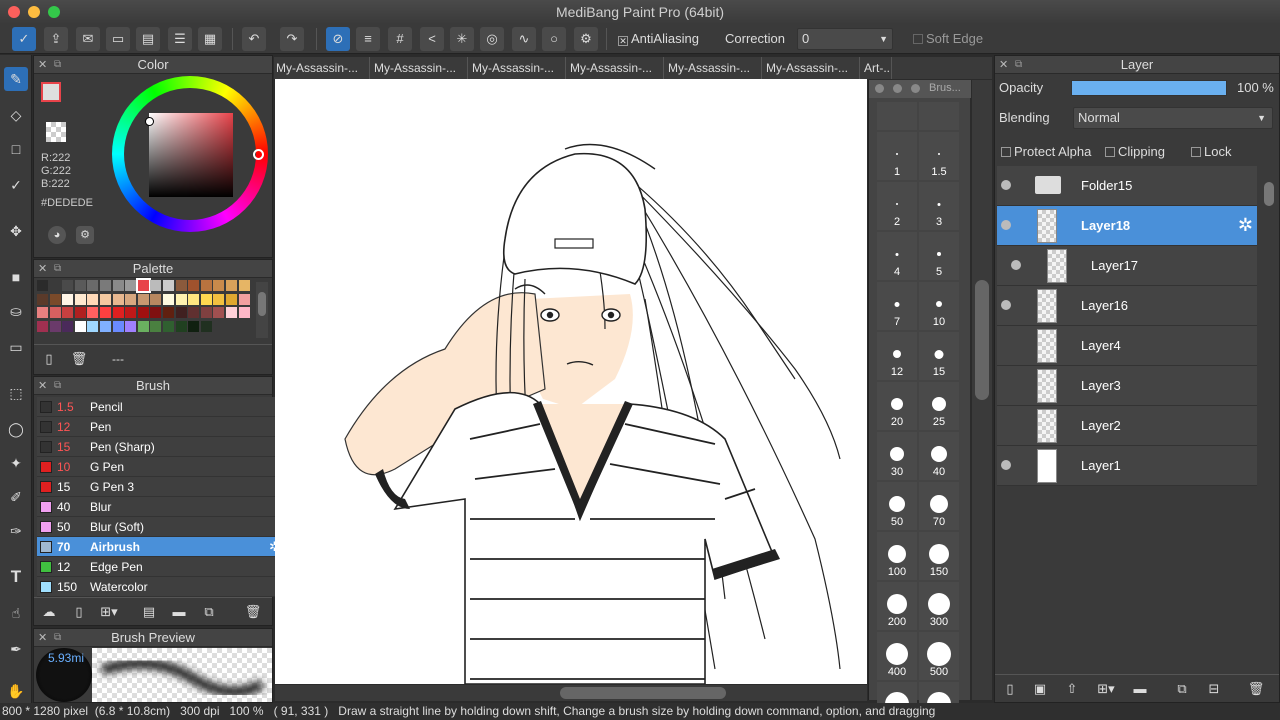  Describe the element at coordinates (16, 613) in the screenshot. I see `operation-tool-icon: ☝` at that location.